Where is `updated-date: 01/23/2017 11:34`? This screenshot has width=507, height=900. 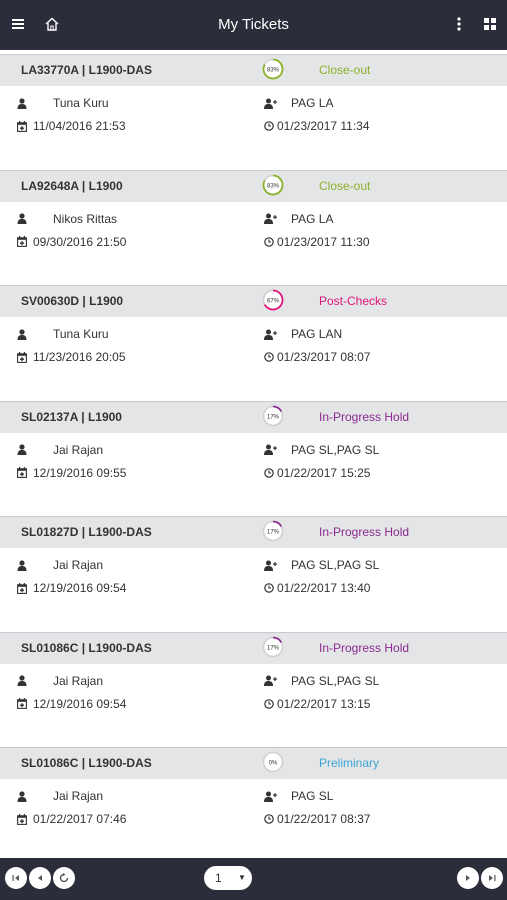 updated-date: 01/23/2017 11:34 is located at coordinates (323, 126).